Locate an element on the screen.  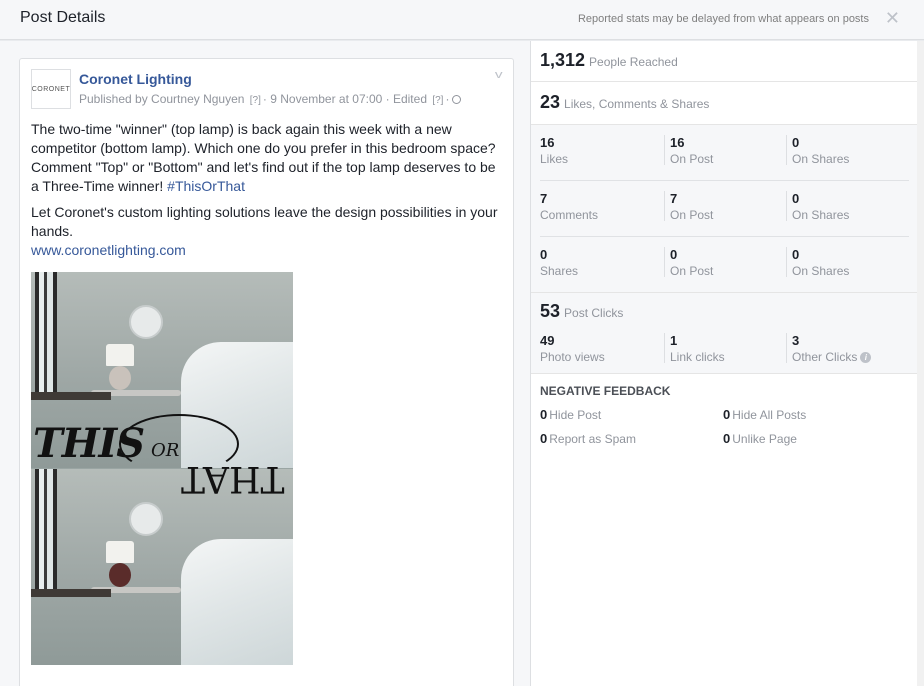
info-icon: i is located at coordinates (866, 357).